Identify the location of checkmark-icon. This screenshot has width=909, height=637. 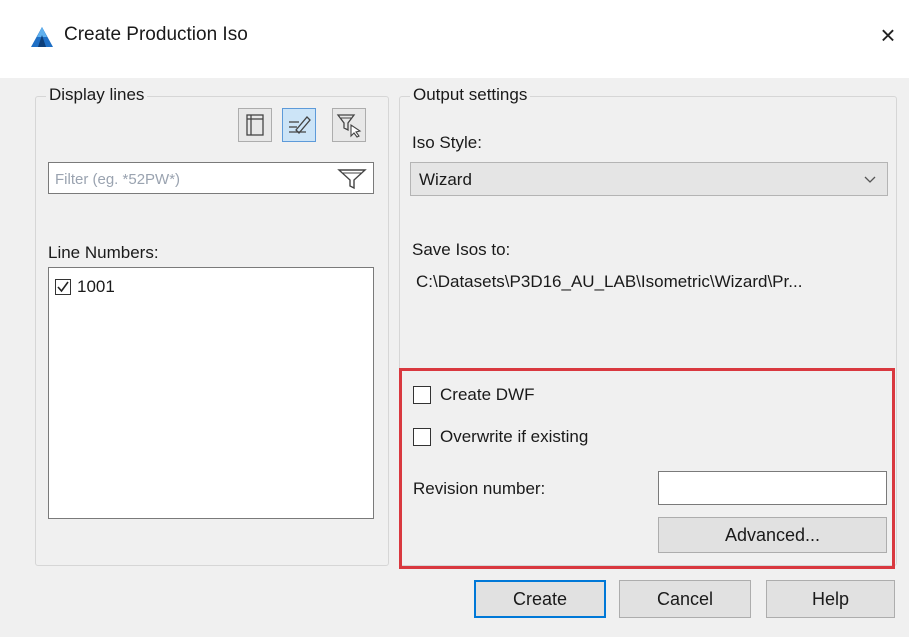
(63, 287).